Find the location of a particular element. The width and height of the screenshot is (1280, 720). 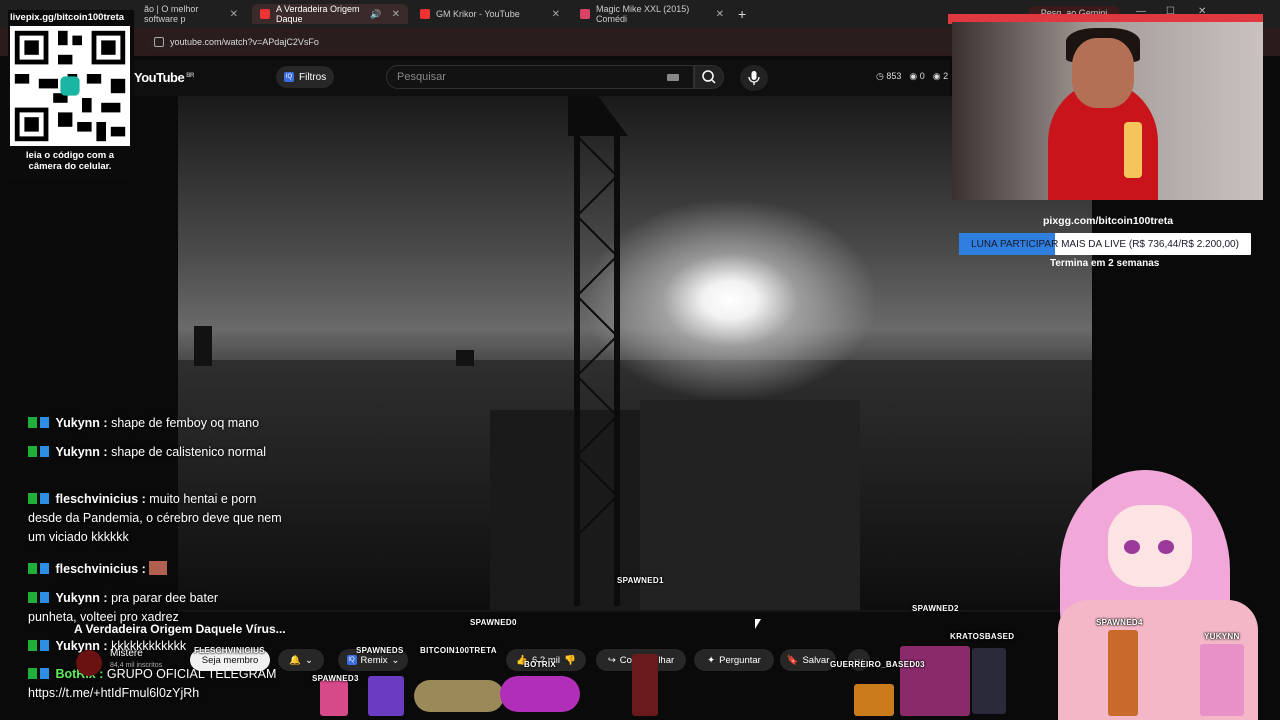

remix-icon: IQ is located at coordinates (351, 660).